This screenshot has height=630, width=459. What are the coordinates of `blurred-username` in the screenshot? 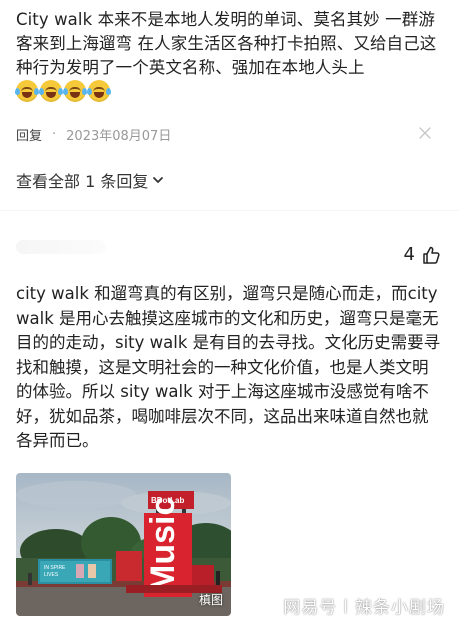 It's located at (61, 247).